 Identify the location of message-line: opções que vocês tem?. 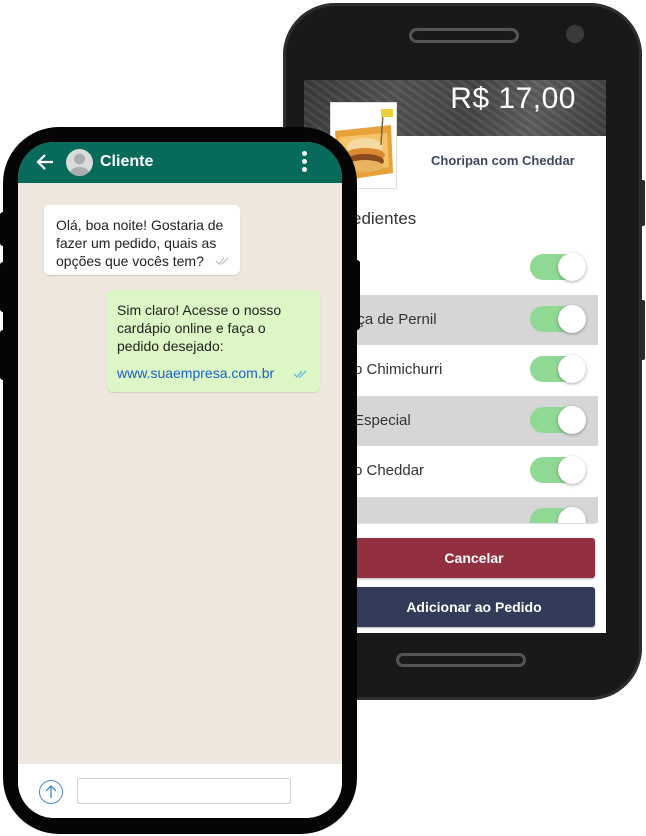
(130, 261).